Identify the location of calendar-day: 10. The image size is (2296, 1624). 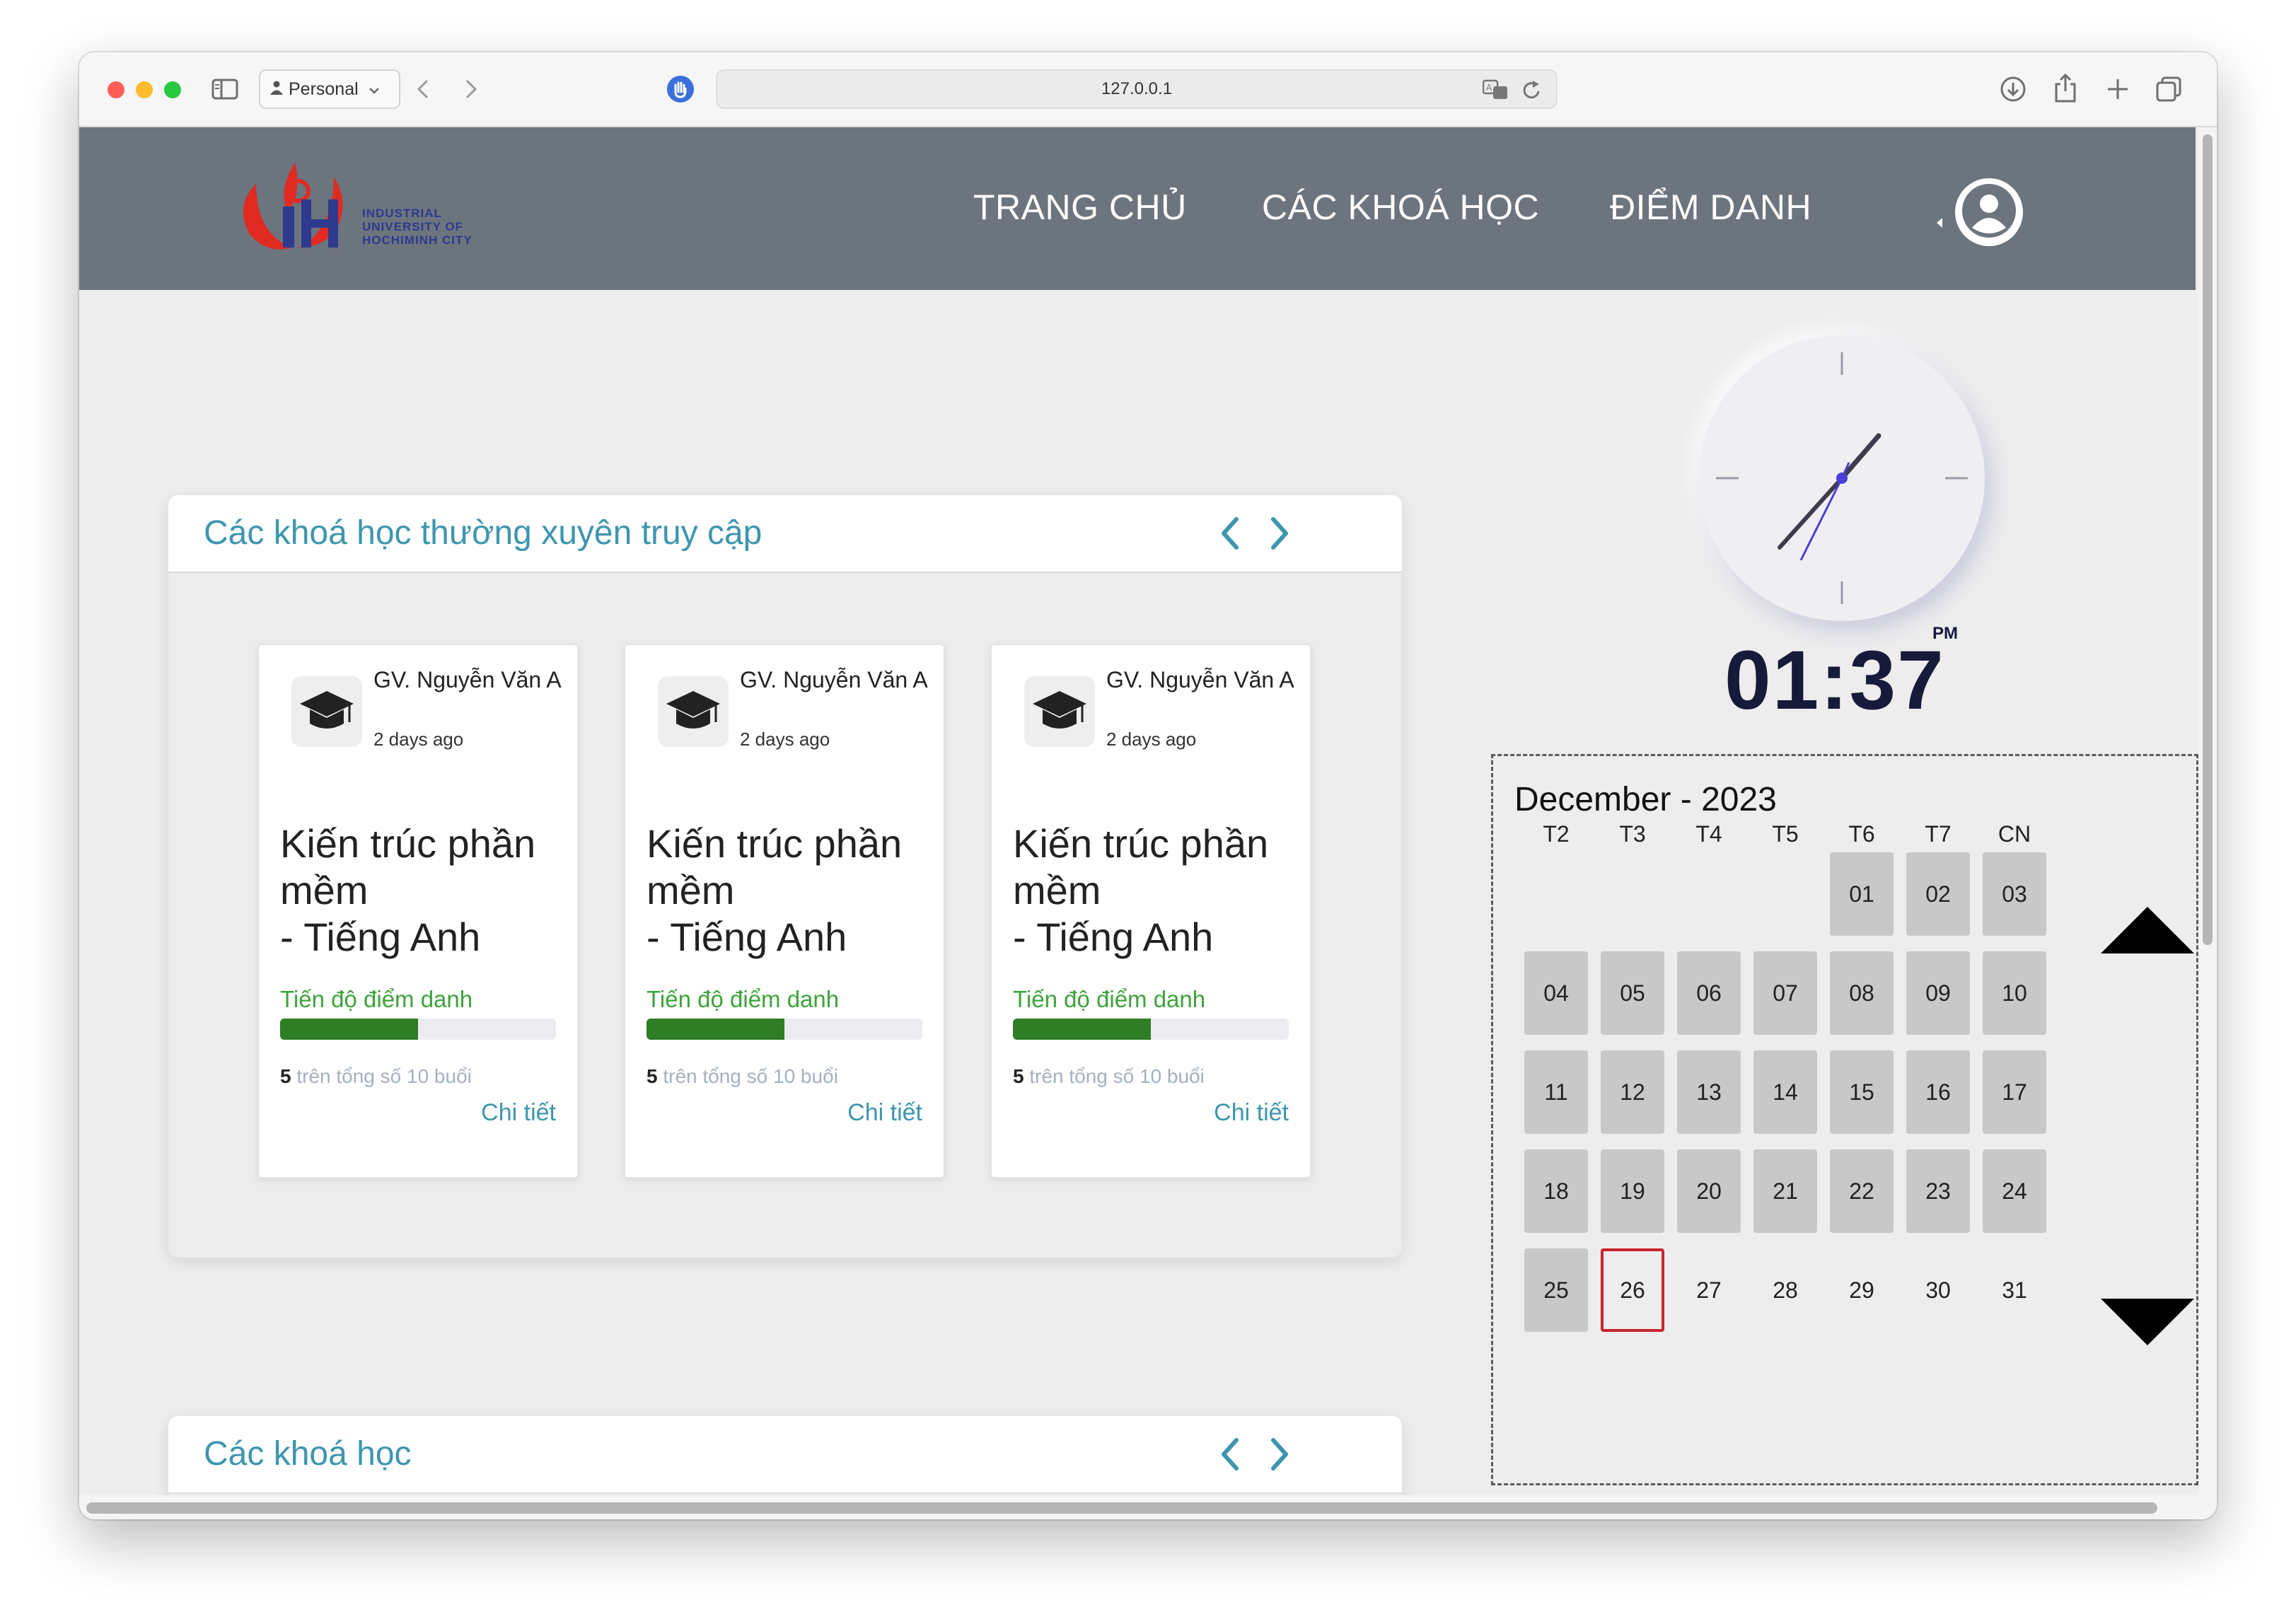
(2014, 993).